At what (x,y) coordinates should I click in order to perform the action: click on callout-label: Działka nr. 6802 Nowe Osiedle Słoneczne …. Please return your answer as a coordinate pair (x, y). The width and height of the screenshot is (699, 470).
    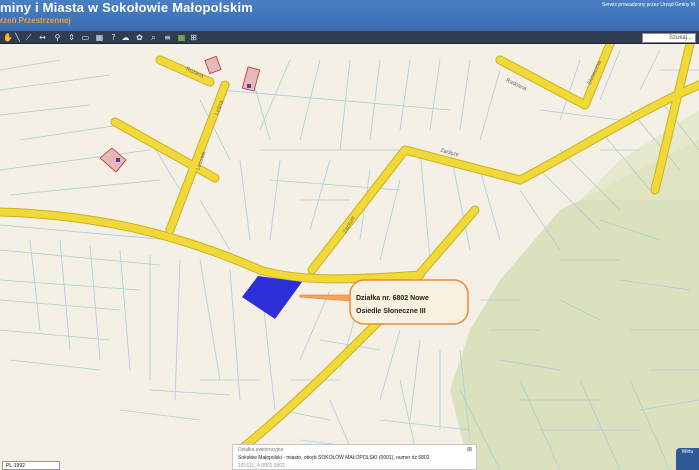
    Looking at the image, I should click on (411, 305).